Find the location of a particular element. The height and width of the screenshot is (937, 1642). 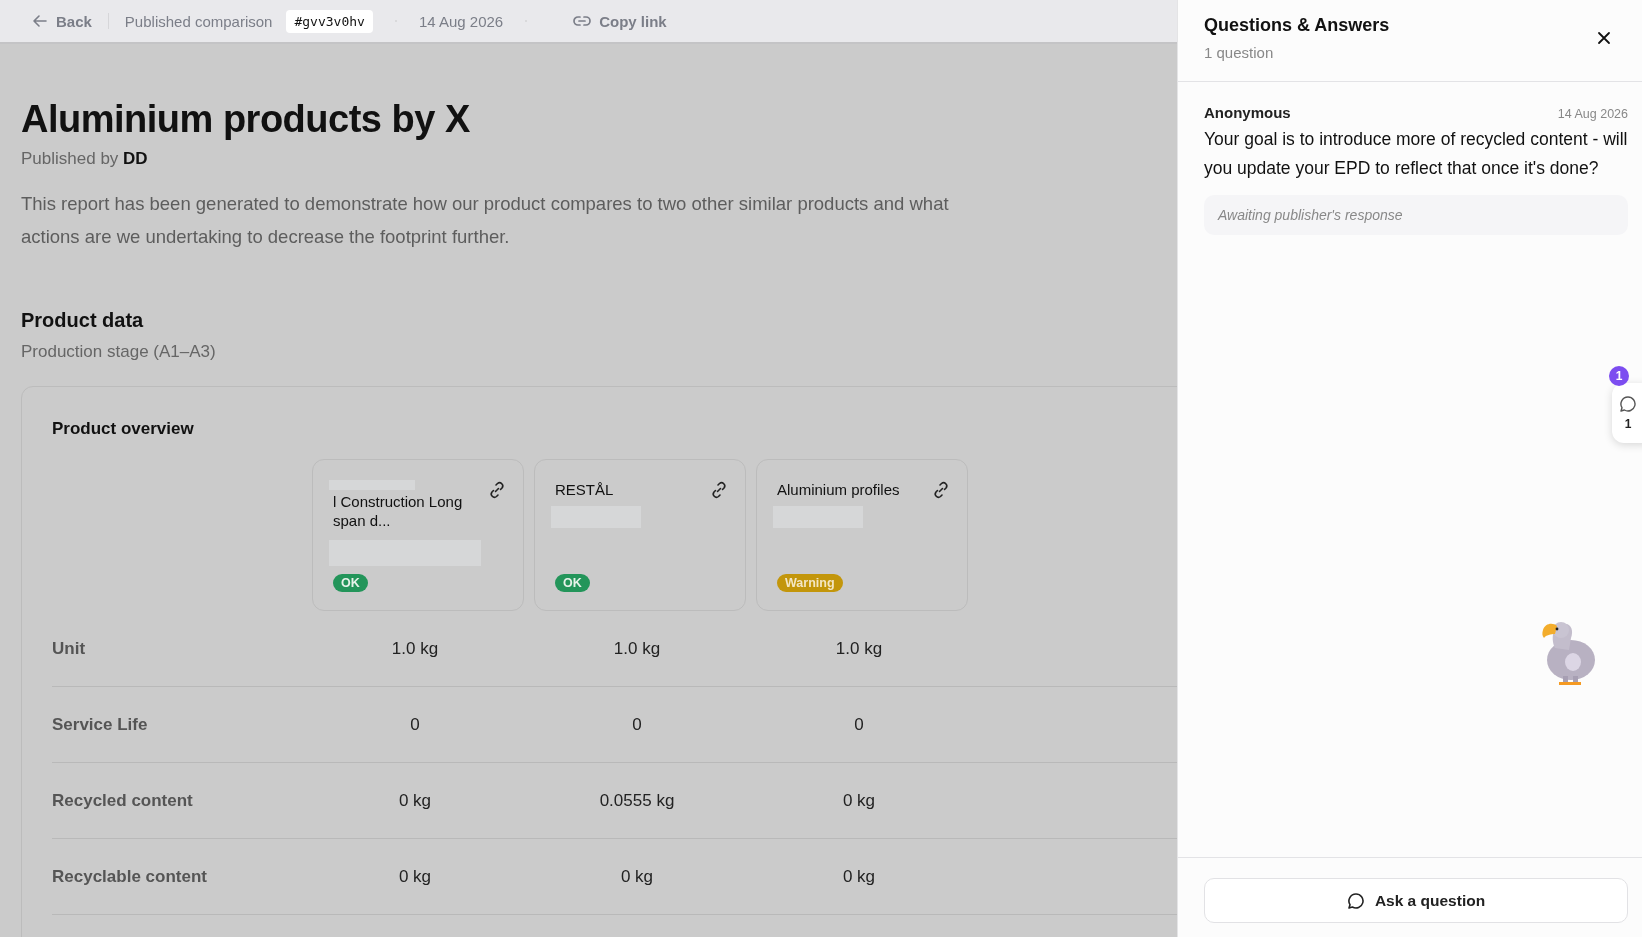

ask-question-button: Ask a question is located at coordinates (1416, 900).